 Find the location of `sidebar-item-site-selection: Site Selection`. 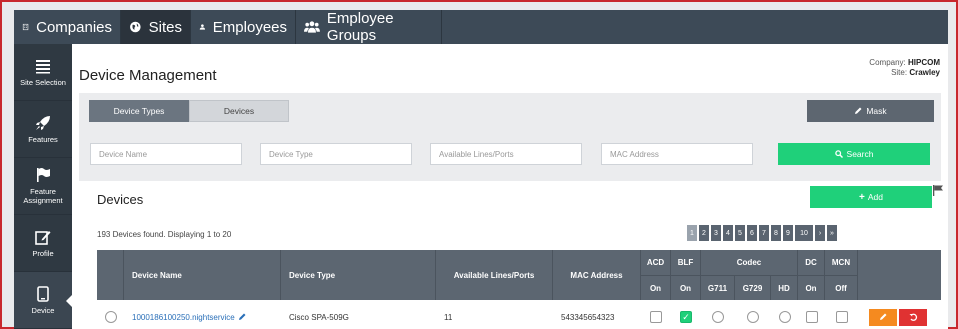

sidebar-item-site-selection: Site Selection is located at coordinates (43, 72).